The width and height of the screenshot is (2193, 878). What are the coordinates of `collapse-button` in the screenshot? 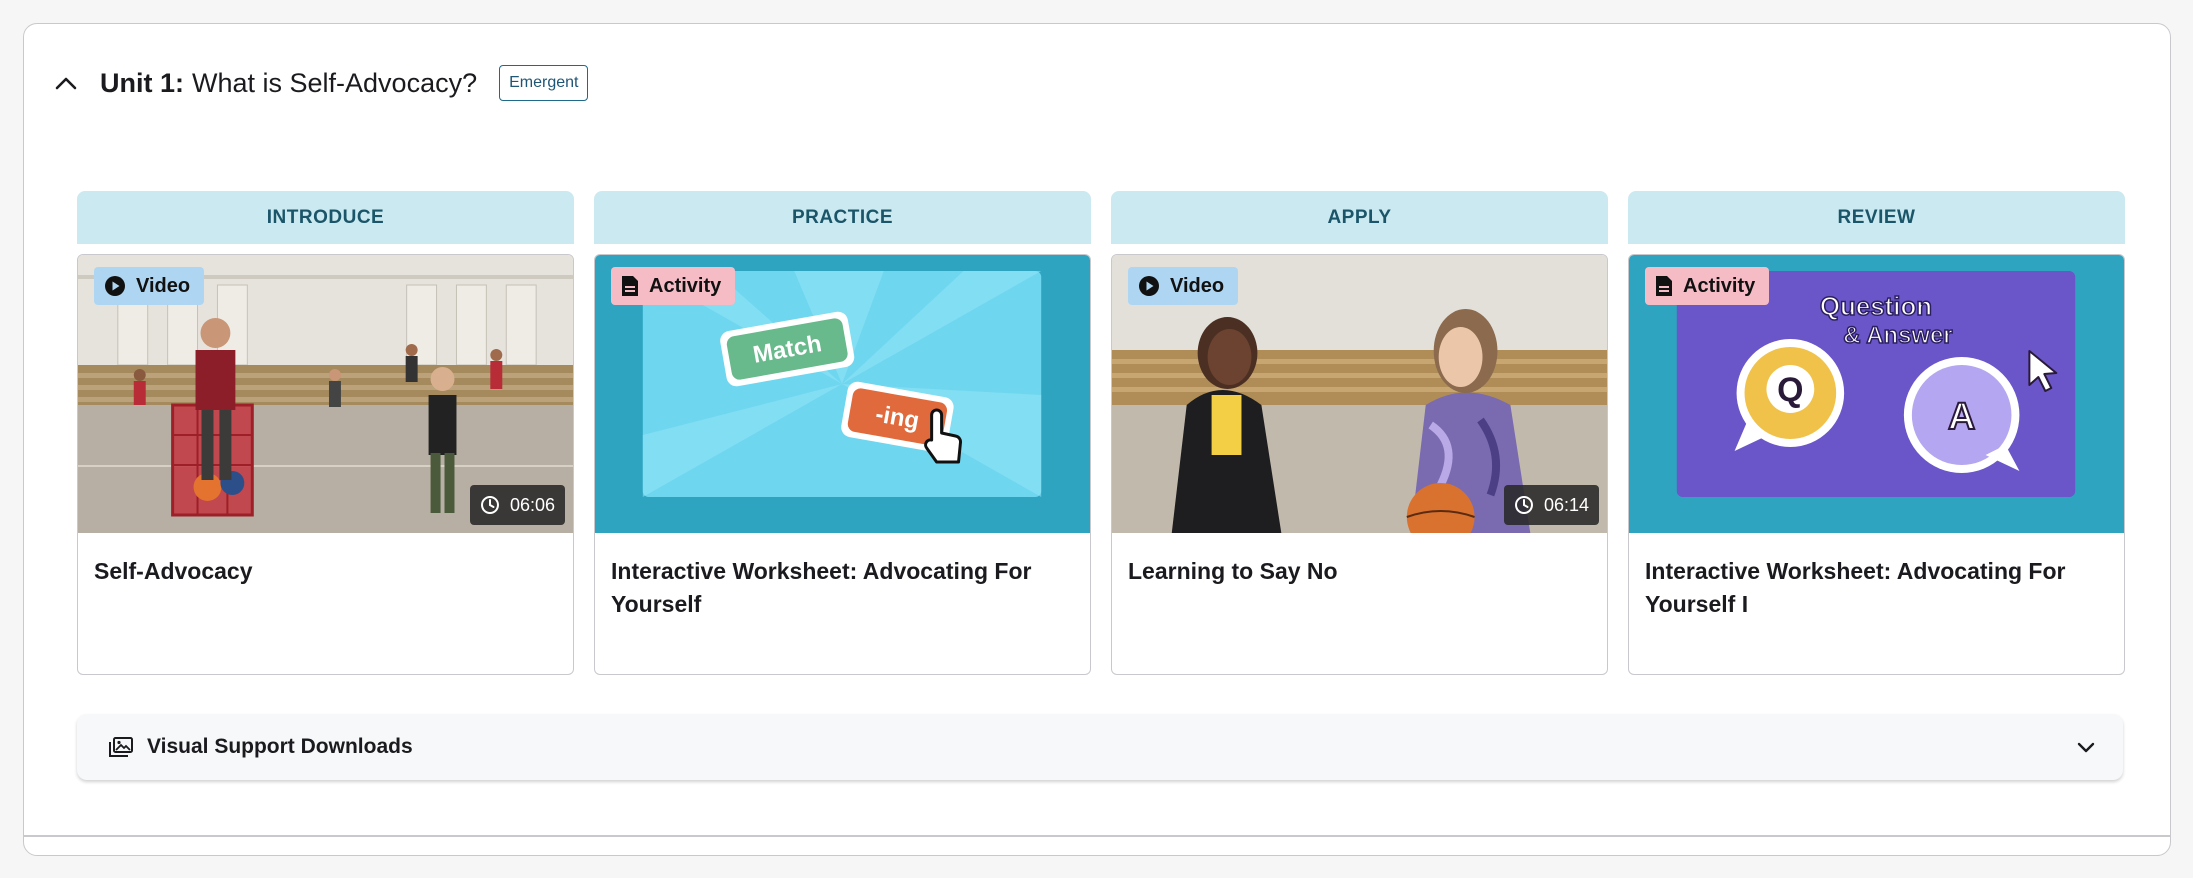 It's located at (66, 83).